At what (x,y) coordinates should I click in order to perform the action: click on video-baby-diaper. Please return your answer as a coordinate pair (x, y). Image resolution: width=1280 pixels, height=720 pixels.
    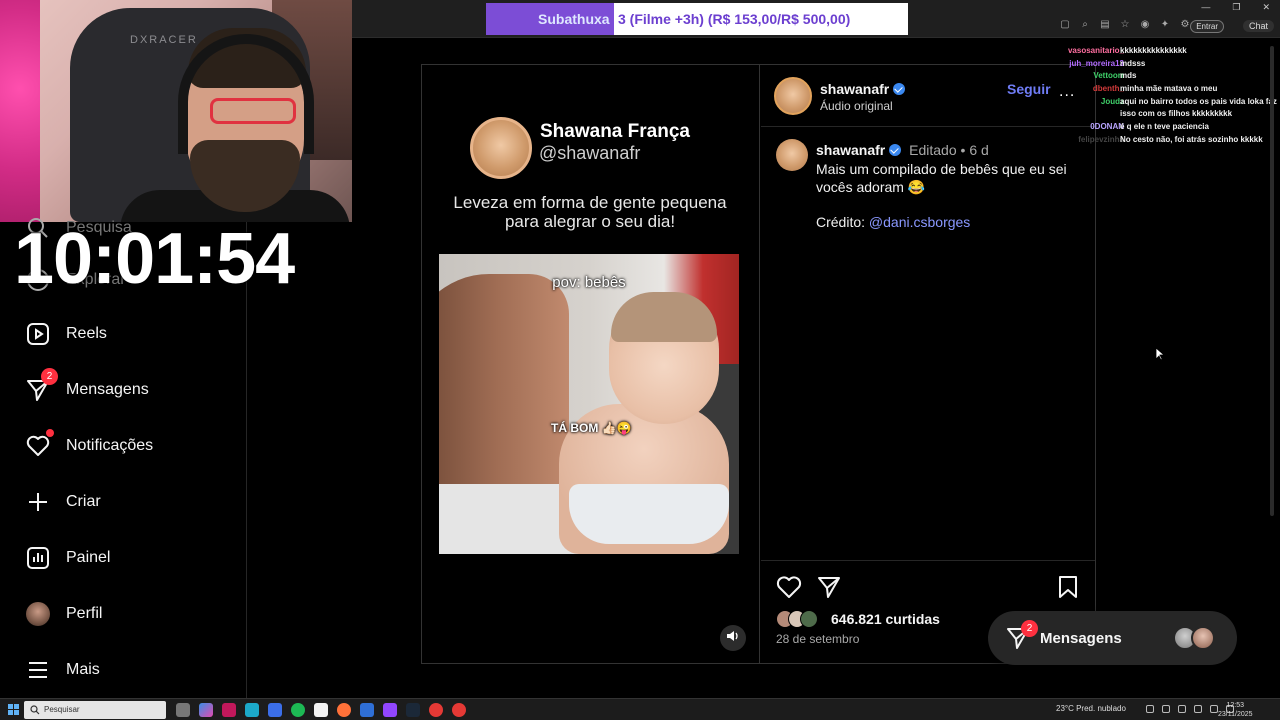
    Looking at the image, I should click on (649, 514).